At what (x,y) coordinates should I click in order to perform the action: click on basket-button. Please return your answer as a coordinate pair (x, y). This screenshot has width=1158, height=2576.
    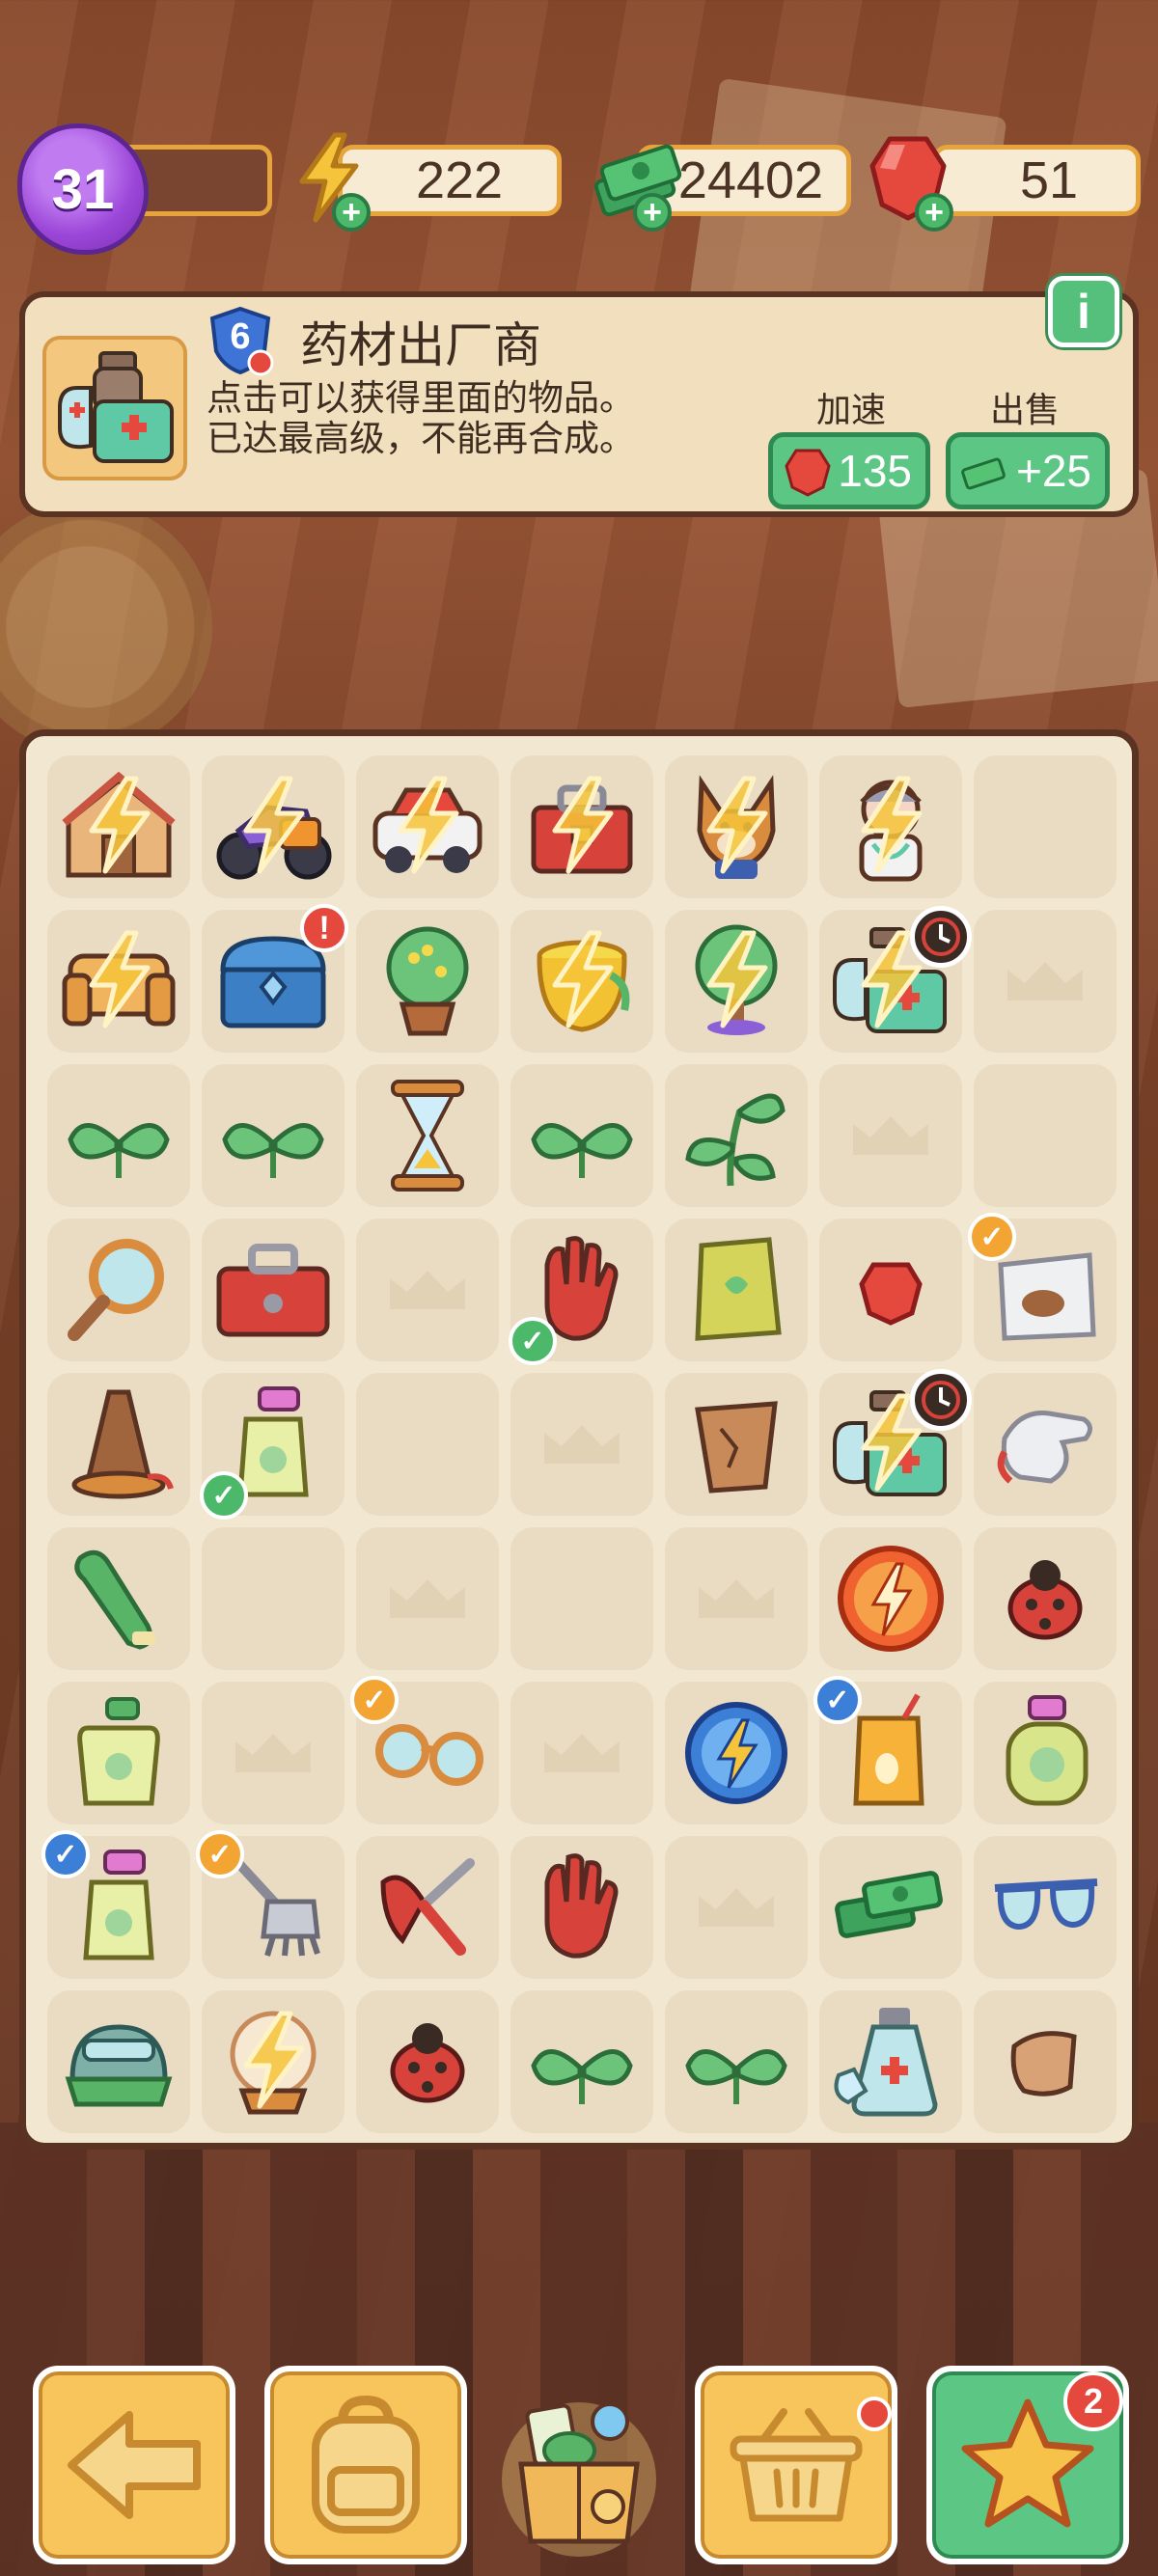
    Looking at the image, I should click on (796, 2465).